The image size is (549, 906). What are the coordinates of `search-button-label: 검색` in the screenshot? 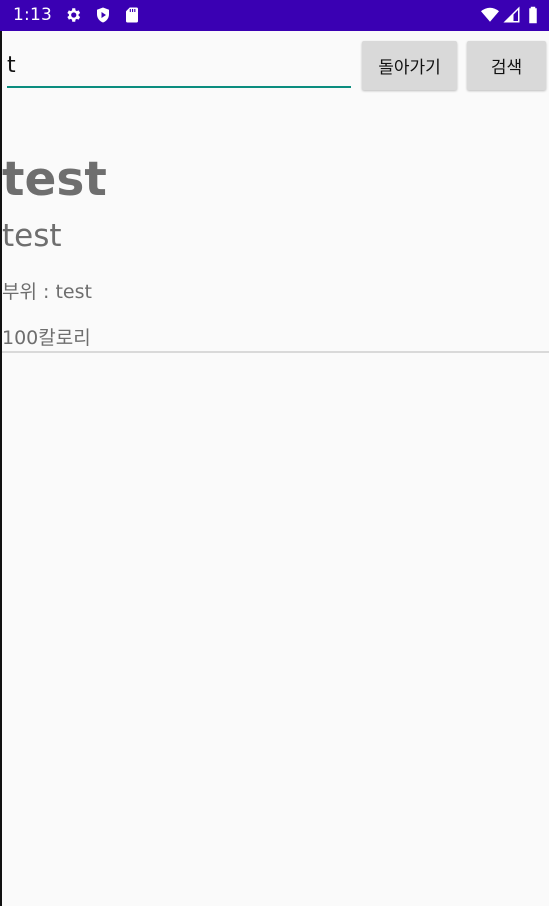 It's located at (506, 68).